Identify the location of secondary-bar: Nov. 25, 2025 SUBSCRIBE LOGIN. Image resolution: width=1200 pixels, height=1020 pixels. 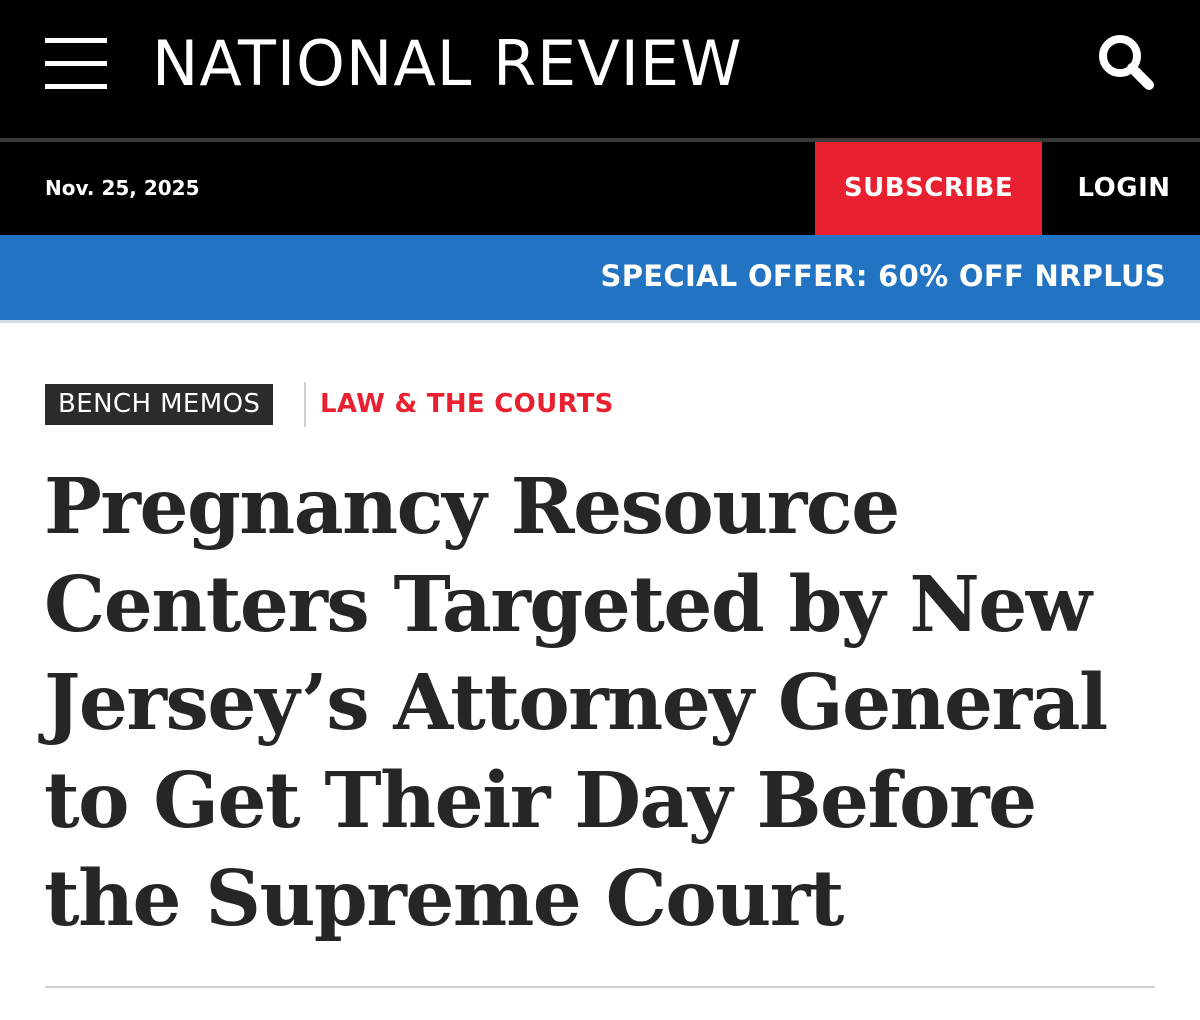
(600, 188).